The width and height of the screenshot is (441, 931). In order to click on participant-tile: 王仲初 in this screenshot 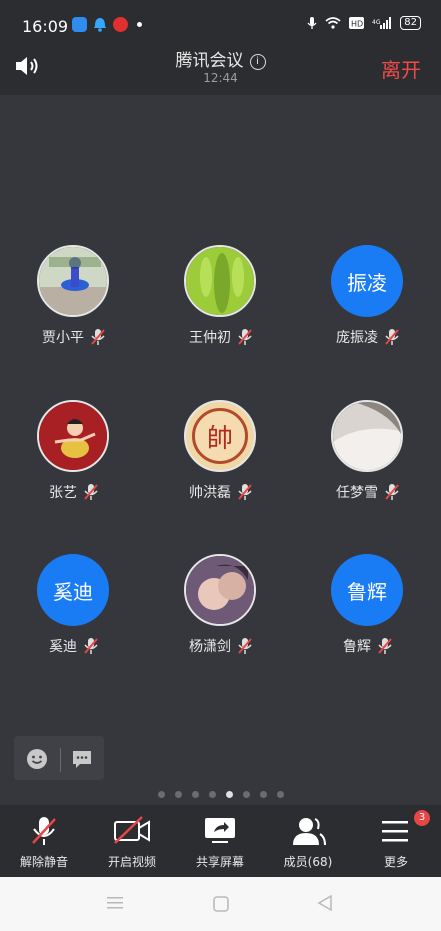, I will do `click(221, 305)`.